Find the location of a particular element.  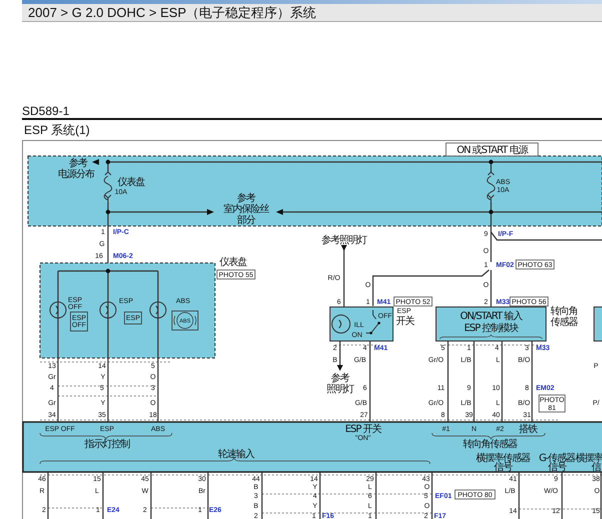

diagram-note: 开关 is located at coordinates (405, 321).